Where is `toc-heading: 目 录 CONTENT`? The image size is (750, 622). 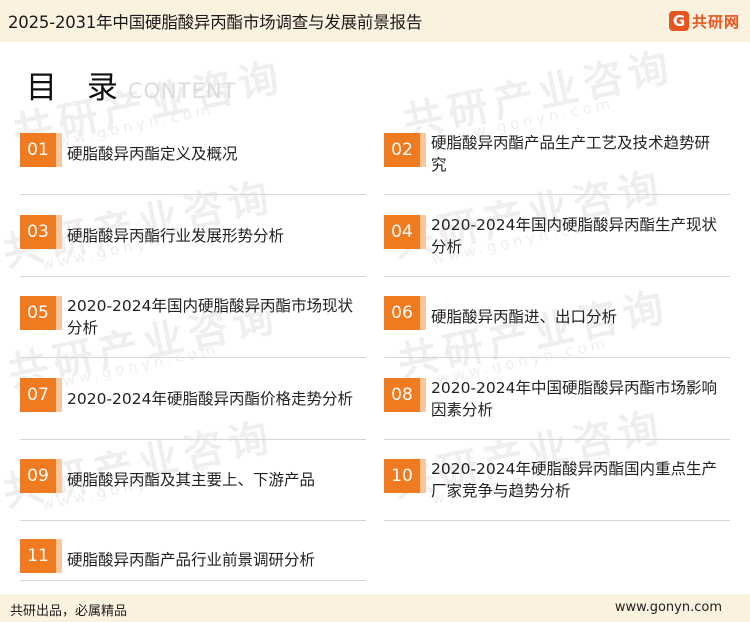
toc-heading: 目 录 CONTENT is located at coordinates (131, 88).